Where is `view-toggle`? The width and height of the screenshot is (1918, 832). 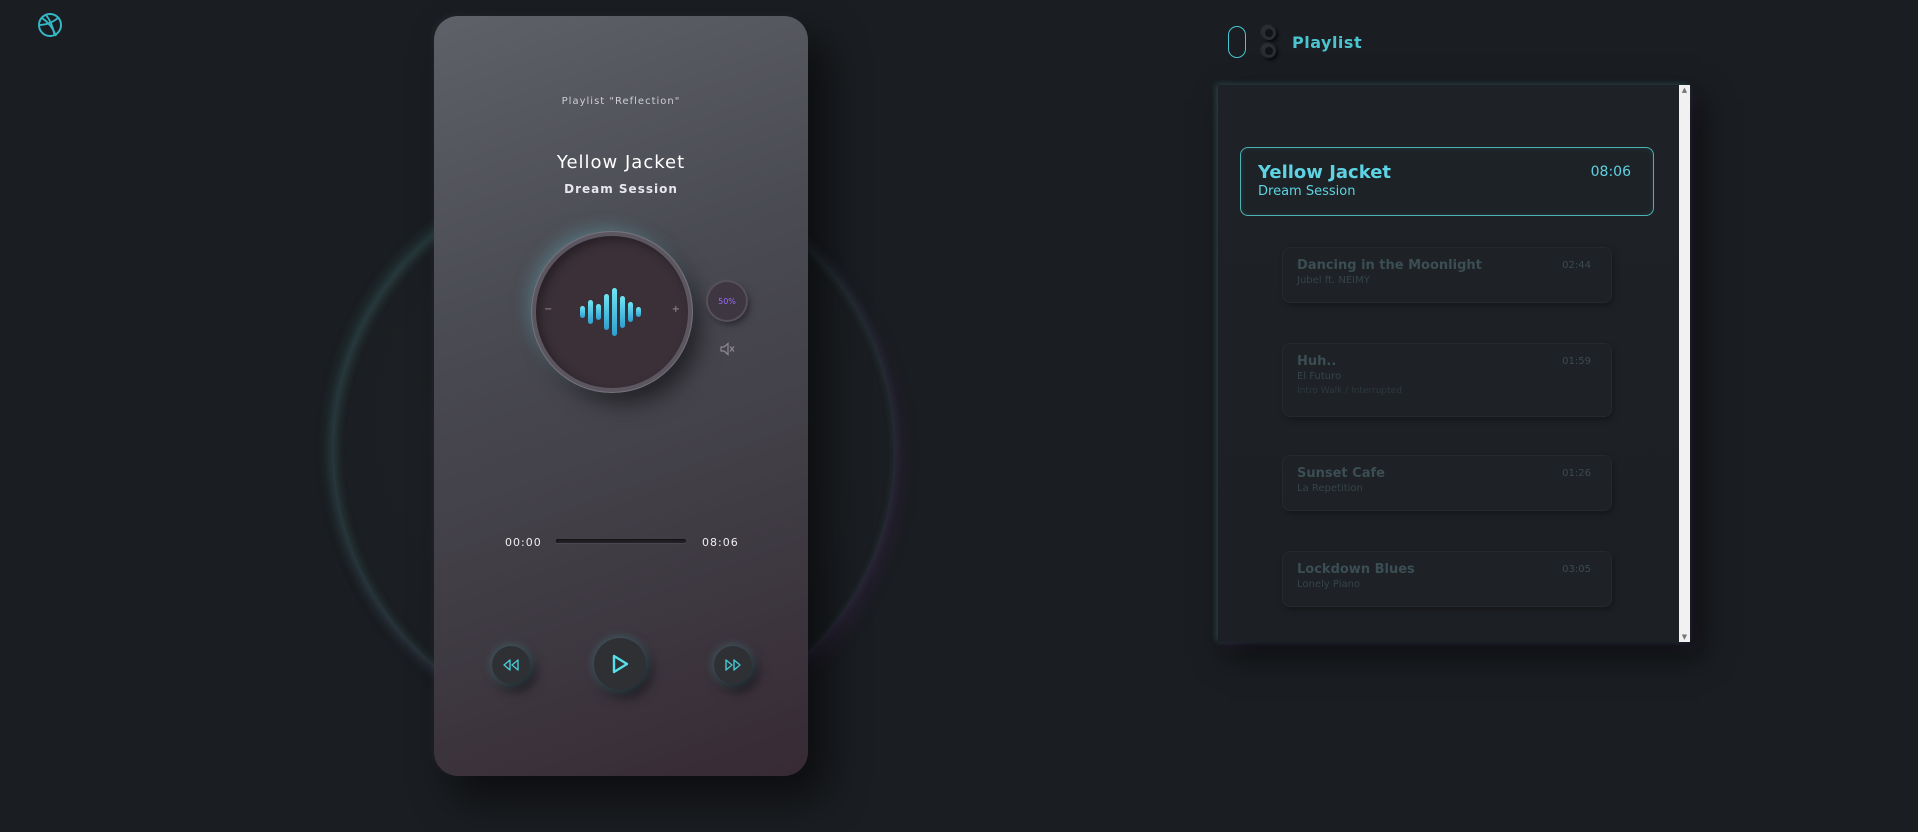
view-toggle is located at coordinates (1269, 42).